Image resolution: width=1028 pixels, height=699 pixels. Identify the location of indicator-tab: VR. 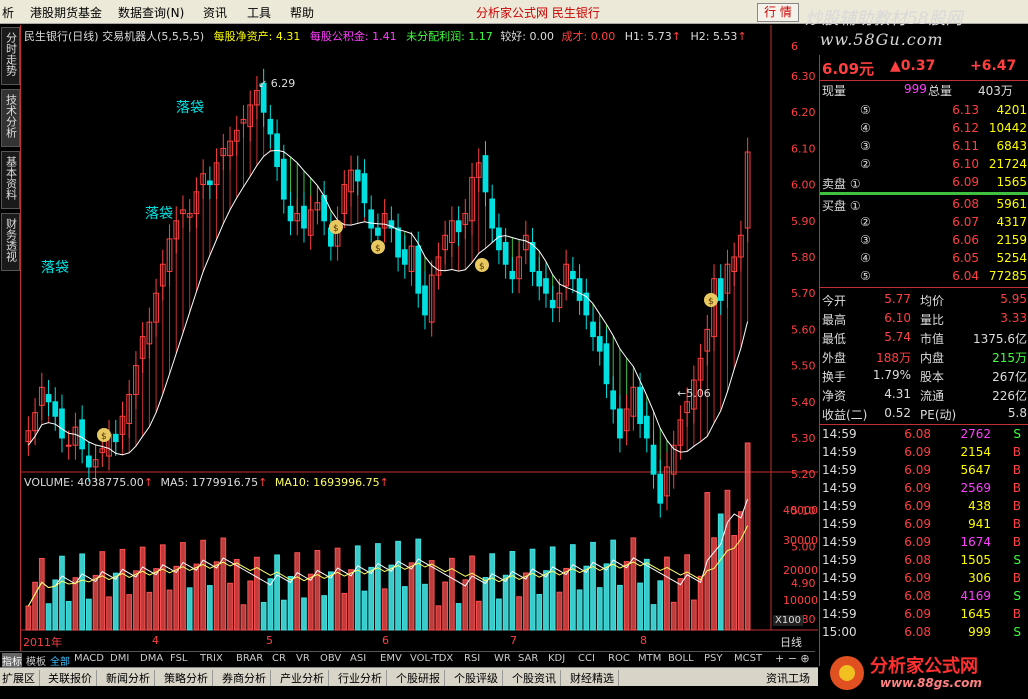
(303, 658).